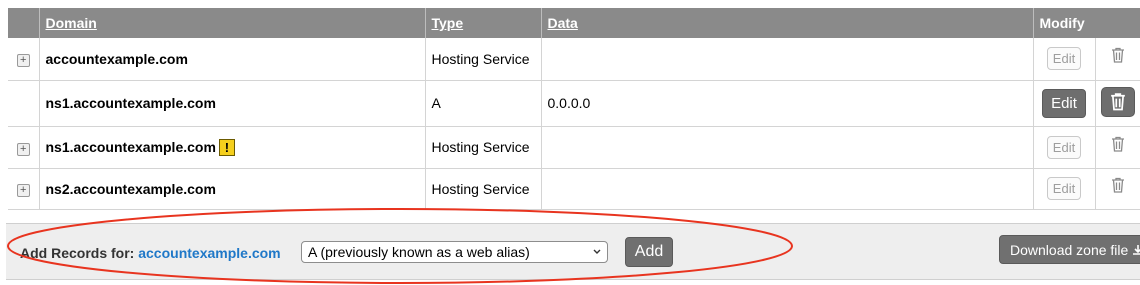 Image resolution: width=1140 pixels, height=285 pixels. I want to click on type-cell: A, so click(483, 103).